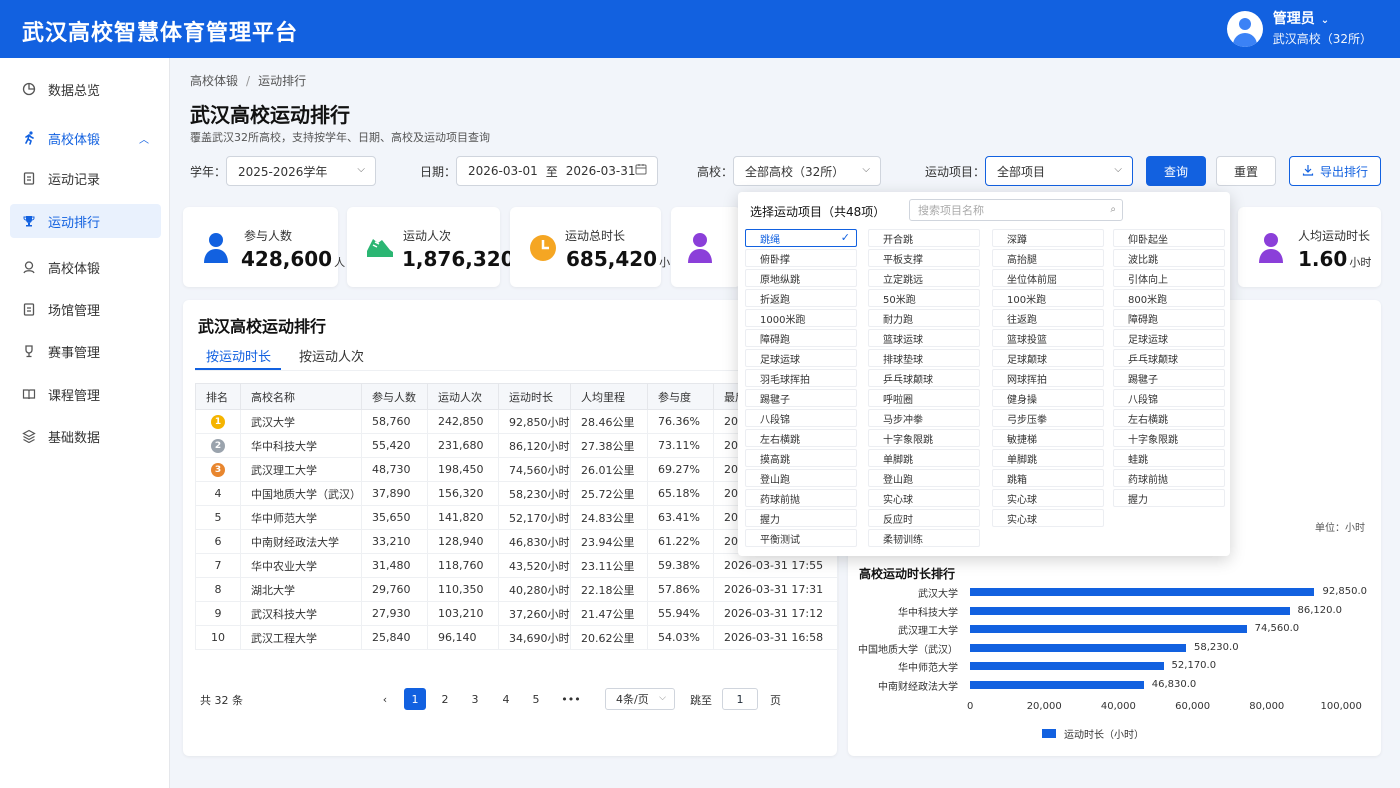 Image resolution: width=1400 pixels, height=788 pixels. Describe the element at coordinates (1169, 238) in the screenshot. I see `sport-option: 仰卧起坐` at that location.